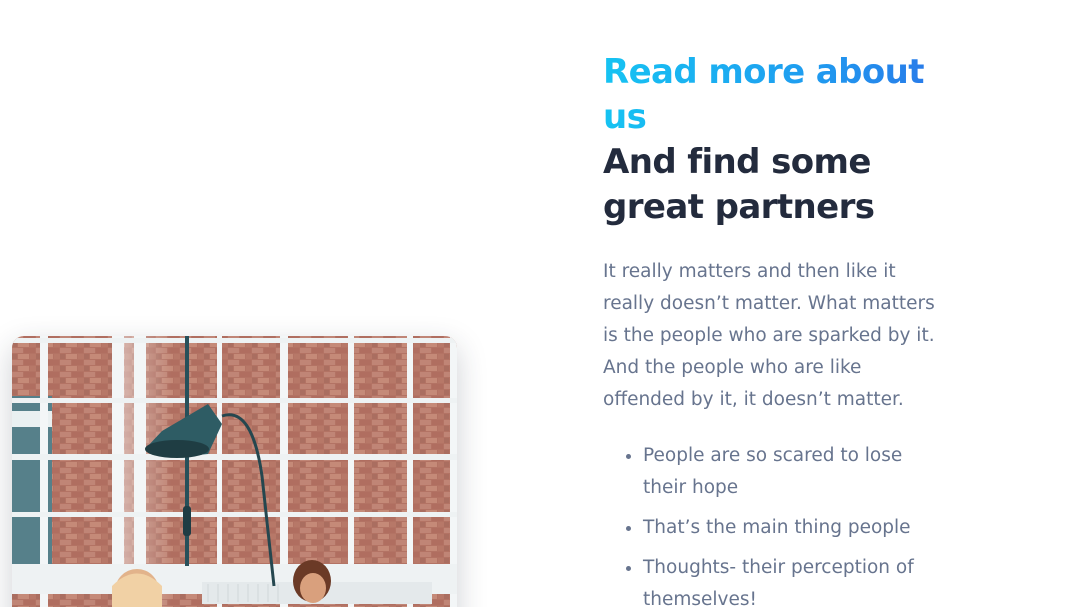 The height and width of the screenshot is (607, 1092). What do you see at coordinates (739, 184) in the screenshot?
I see `section-heading: And find some great partners` at bounding box center [739, 184].